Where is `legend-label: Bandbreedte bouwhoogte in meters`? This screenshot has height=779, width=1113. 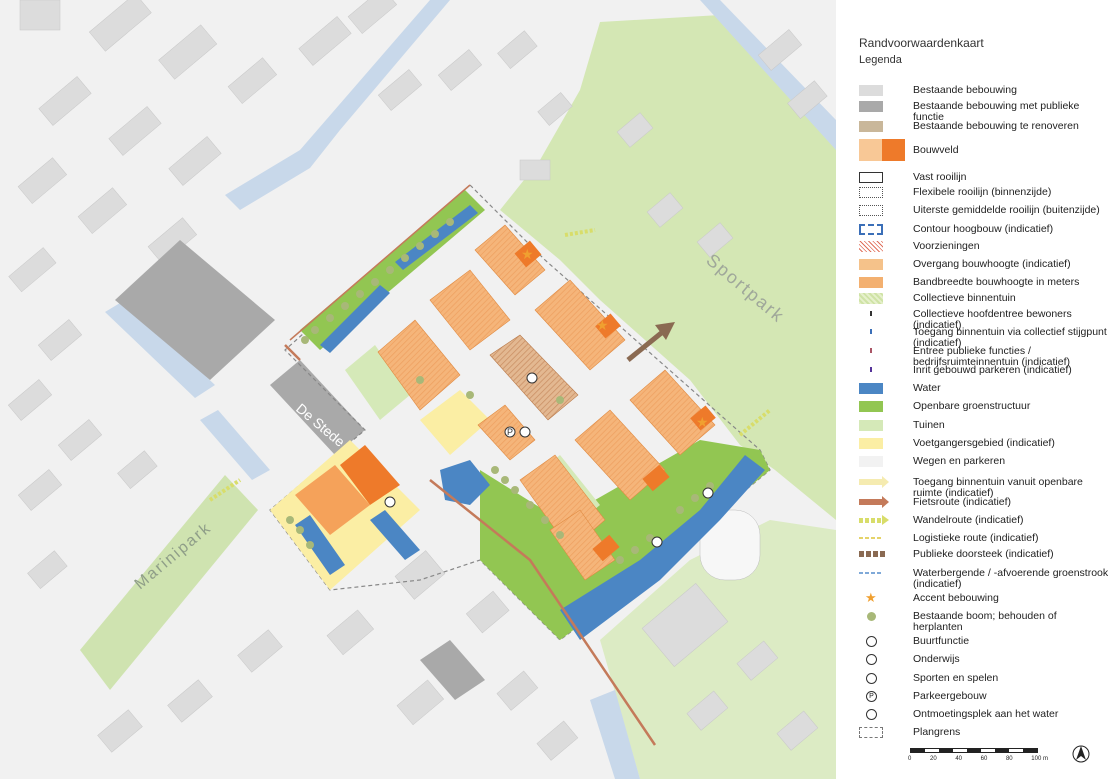 legend-label: Bandbreedte bouwhoogte in meters is located at coordinates (996, 282).